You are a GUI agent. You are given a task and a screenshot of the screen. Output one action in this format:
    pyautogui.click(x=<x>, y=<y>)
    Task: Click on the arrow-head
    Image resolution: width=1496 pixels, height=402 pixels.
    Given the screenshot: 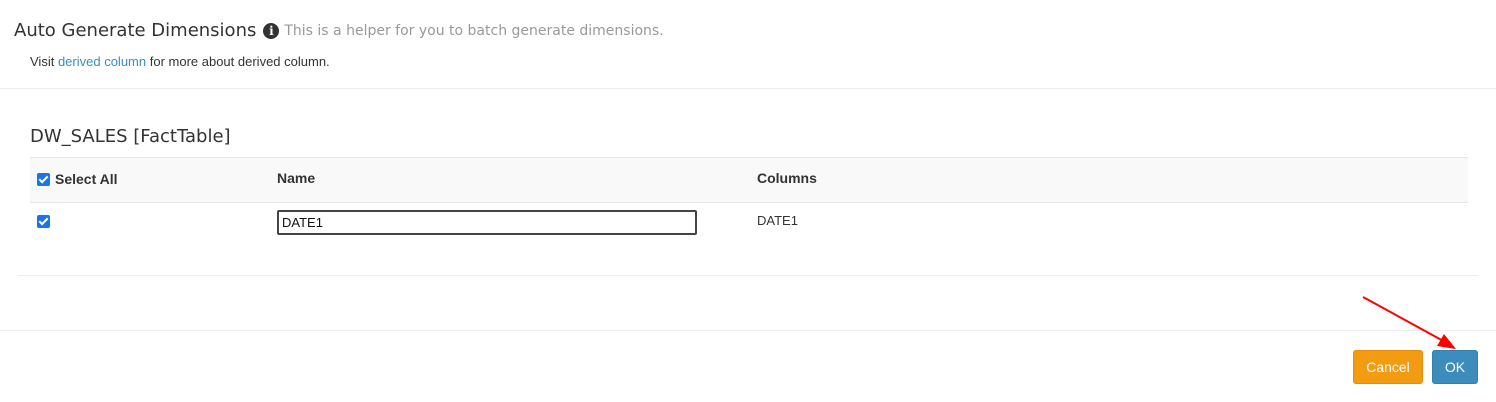 What is the action you would take?
    pyautogui.click(x=1446, y=341)
    